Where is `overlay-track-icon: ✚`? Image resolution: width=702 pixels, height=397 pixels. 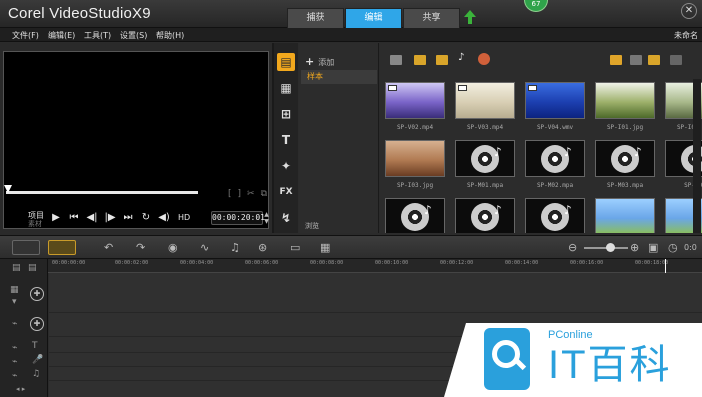 overlay-track-icon: ✚ is located at coordinates (37, 324).